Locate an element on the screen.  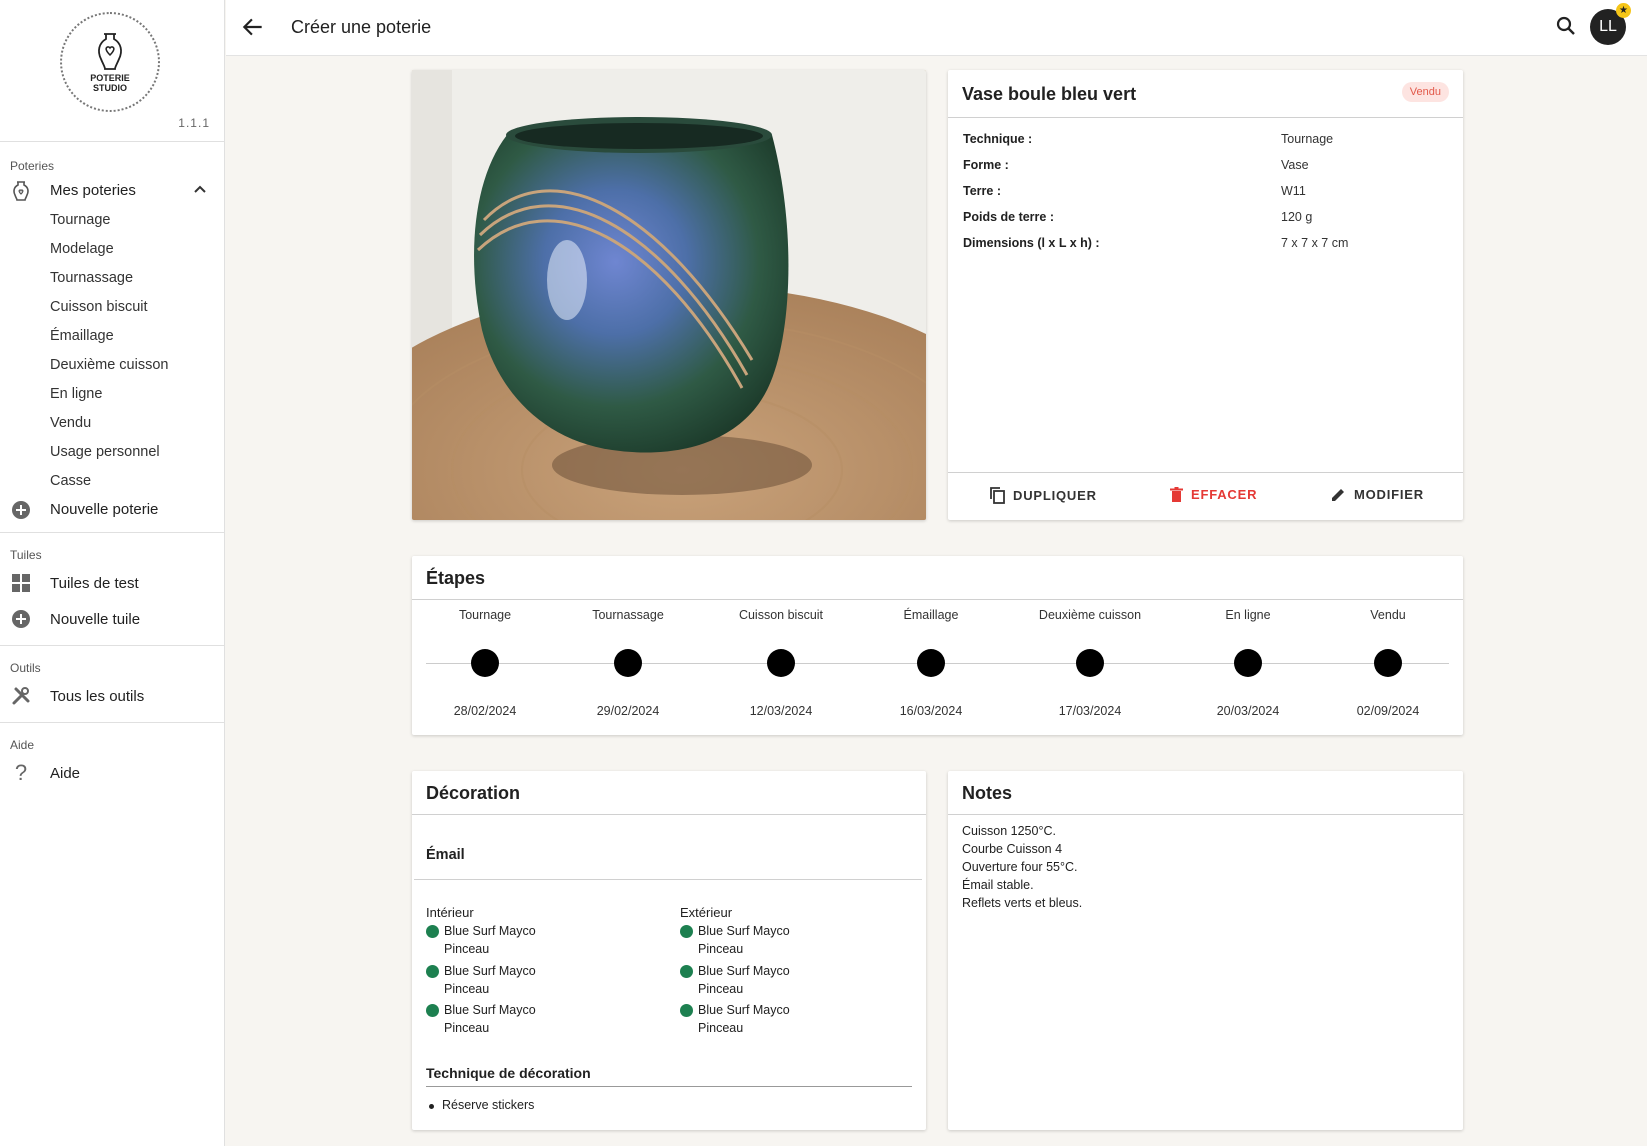
app-logo: POTERIE STUDIO is located at coordinates (110, 62).